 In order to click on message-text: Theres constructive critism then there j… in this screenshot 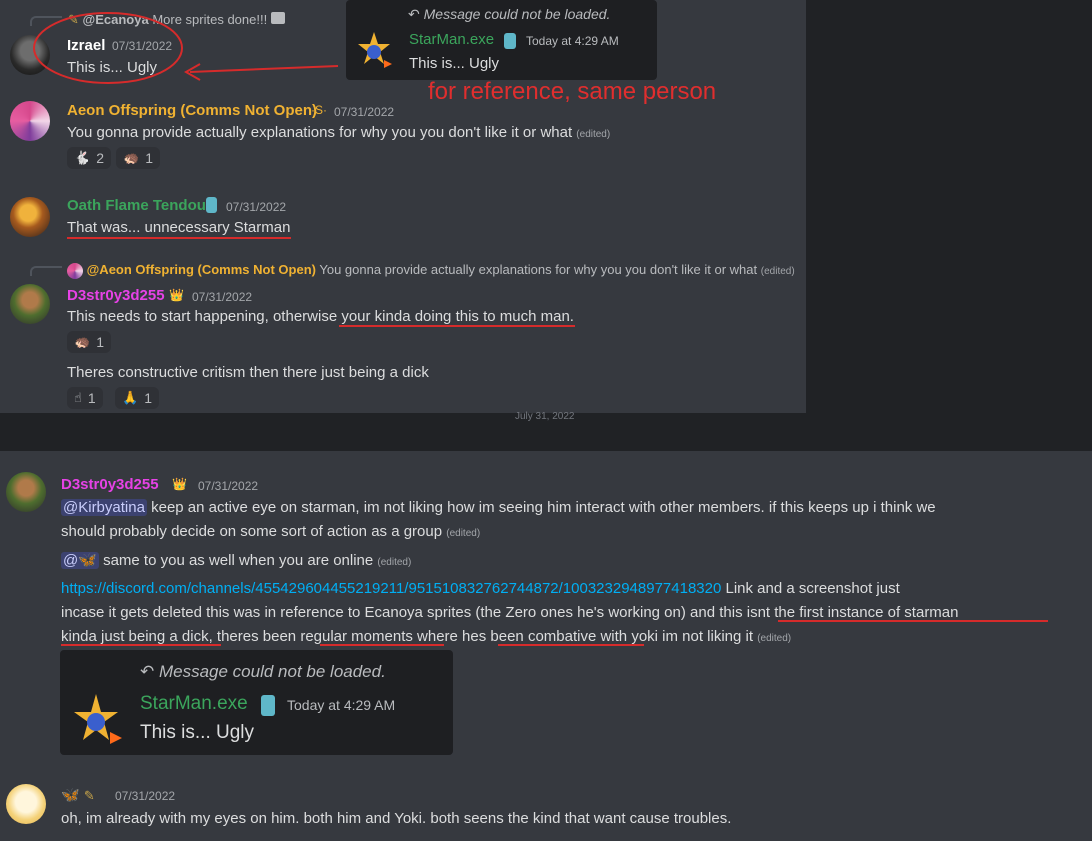, I will do `click(248, 372)`.